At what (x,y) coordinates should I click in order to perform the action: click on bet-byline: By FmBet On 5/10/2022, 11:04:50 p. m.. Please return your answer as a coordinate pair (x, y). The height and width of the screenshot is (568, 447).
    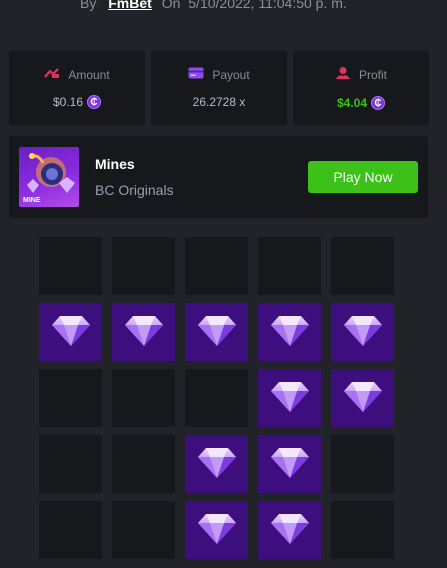
    Looking at the image, I should click on (213, 5).